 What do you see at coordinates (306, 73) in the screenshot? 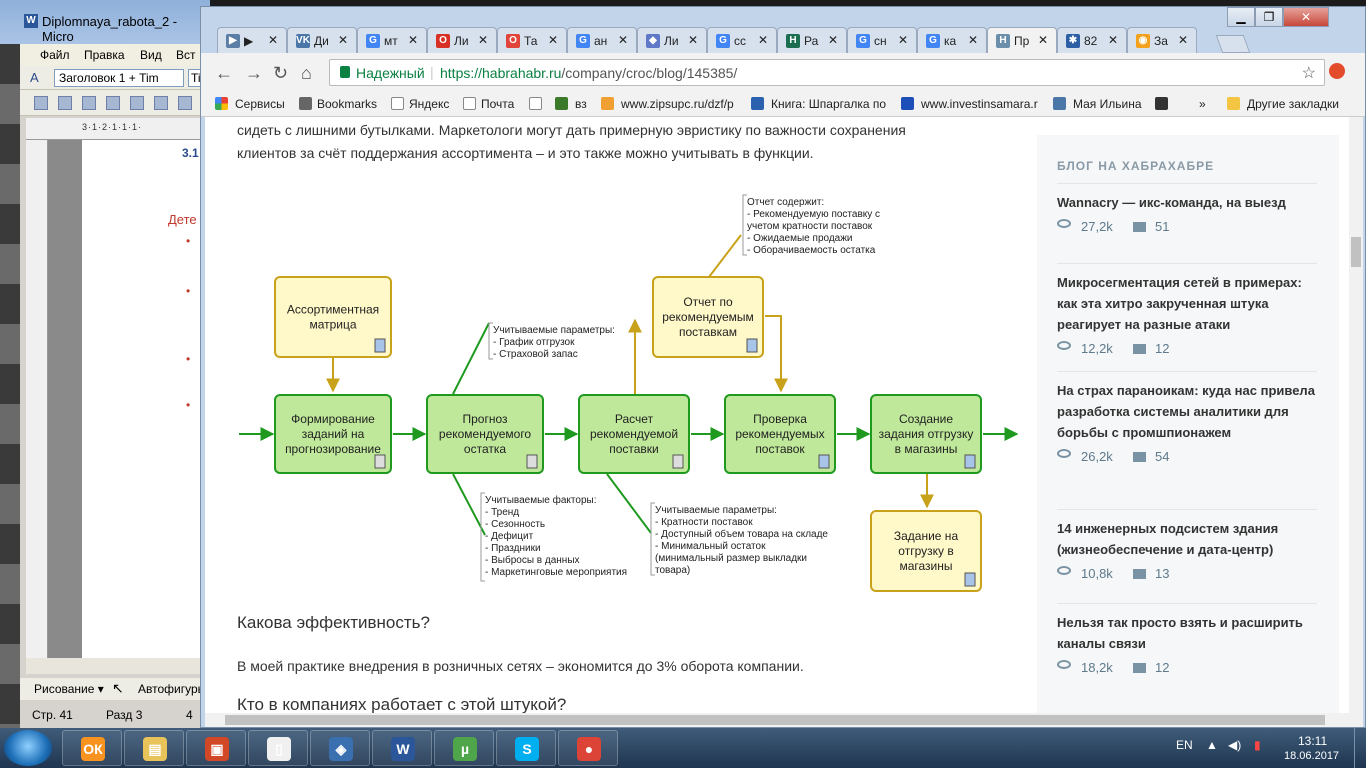
I see `home-icon: ⌂` at bounding box center [306, 73].